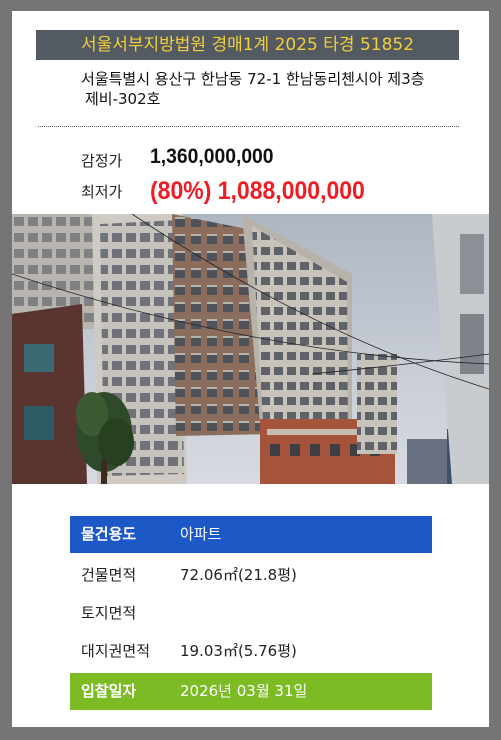  I want to click on land-right-area-row: 대지권면적 19.03㎡(5.76평), so click(251, 651).